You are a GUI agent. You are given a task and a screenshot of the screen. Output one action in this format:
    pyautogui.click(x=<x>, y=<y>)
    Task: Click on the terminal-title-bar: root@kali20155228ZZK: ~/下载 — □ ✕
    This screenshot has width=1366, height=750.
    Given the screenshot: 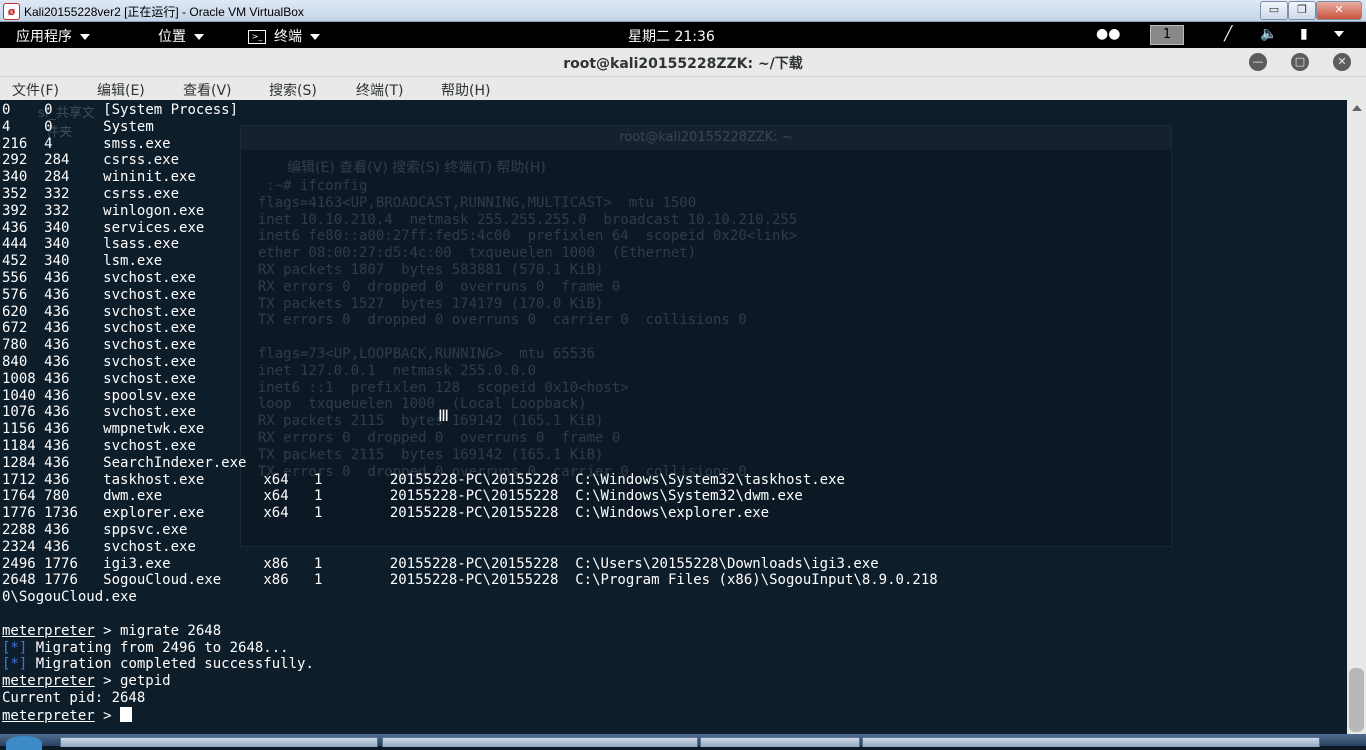 What is the action you would take?
    pyautogui.click(x=683, y=62)
    